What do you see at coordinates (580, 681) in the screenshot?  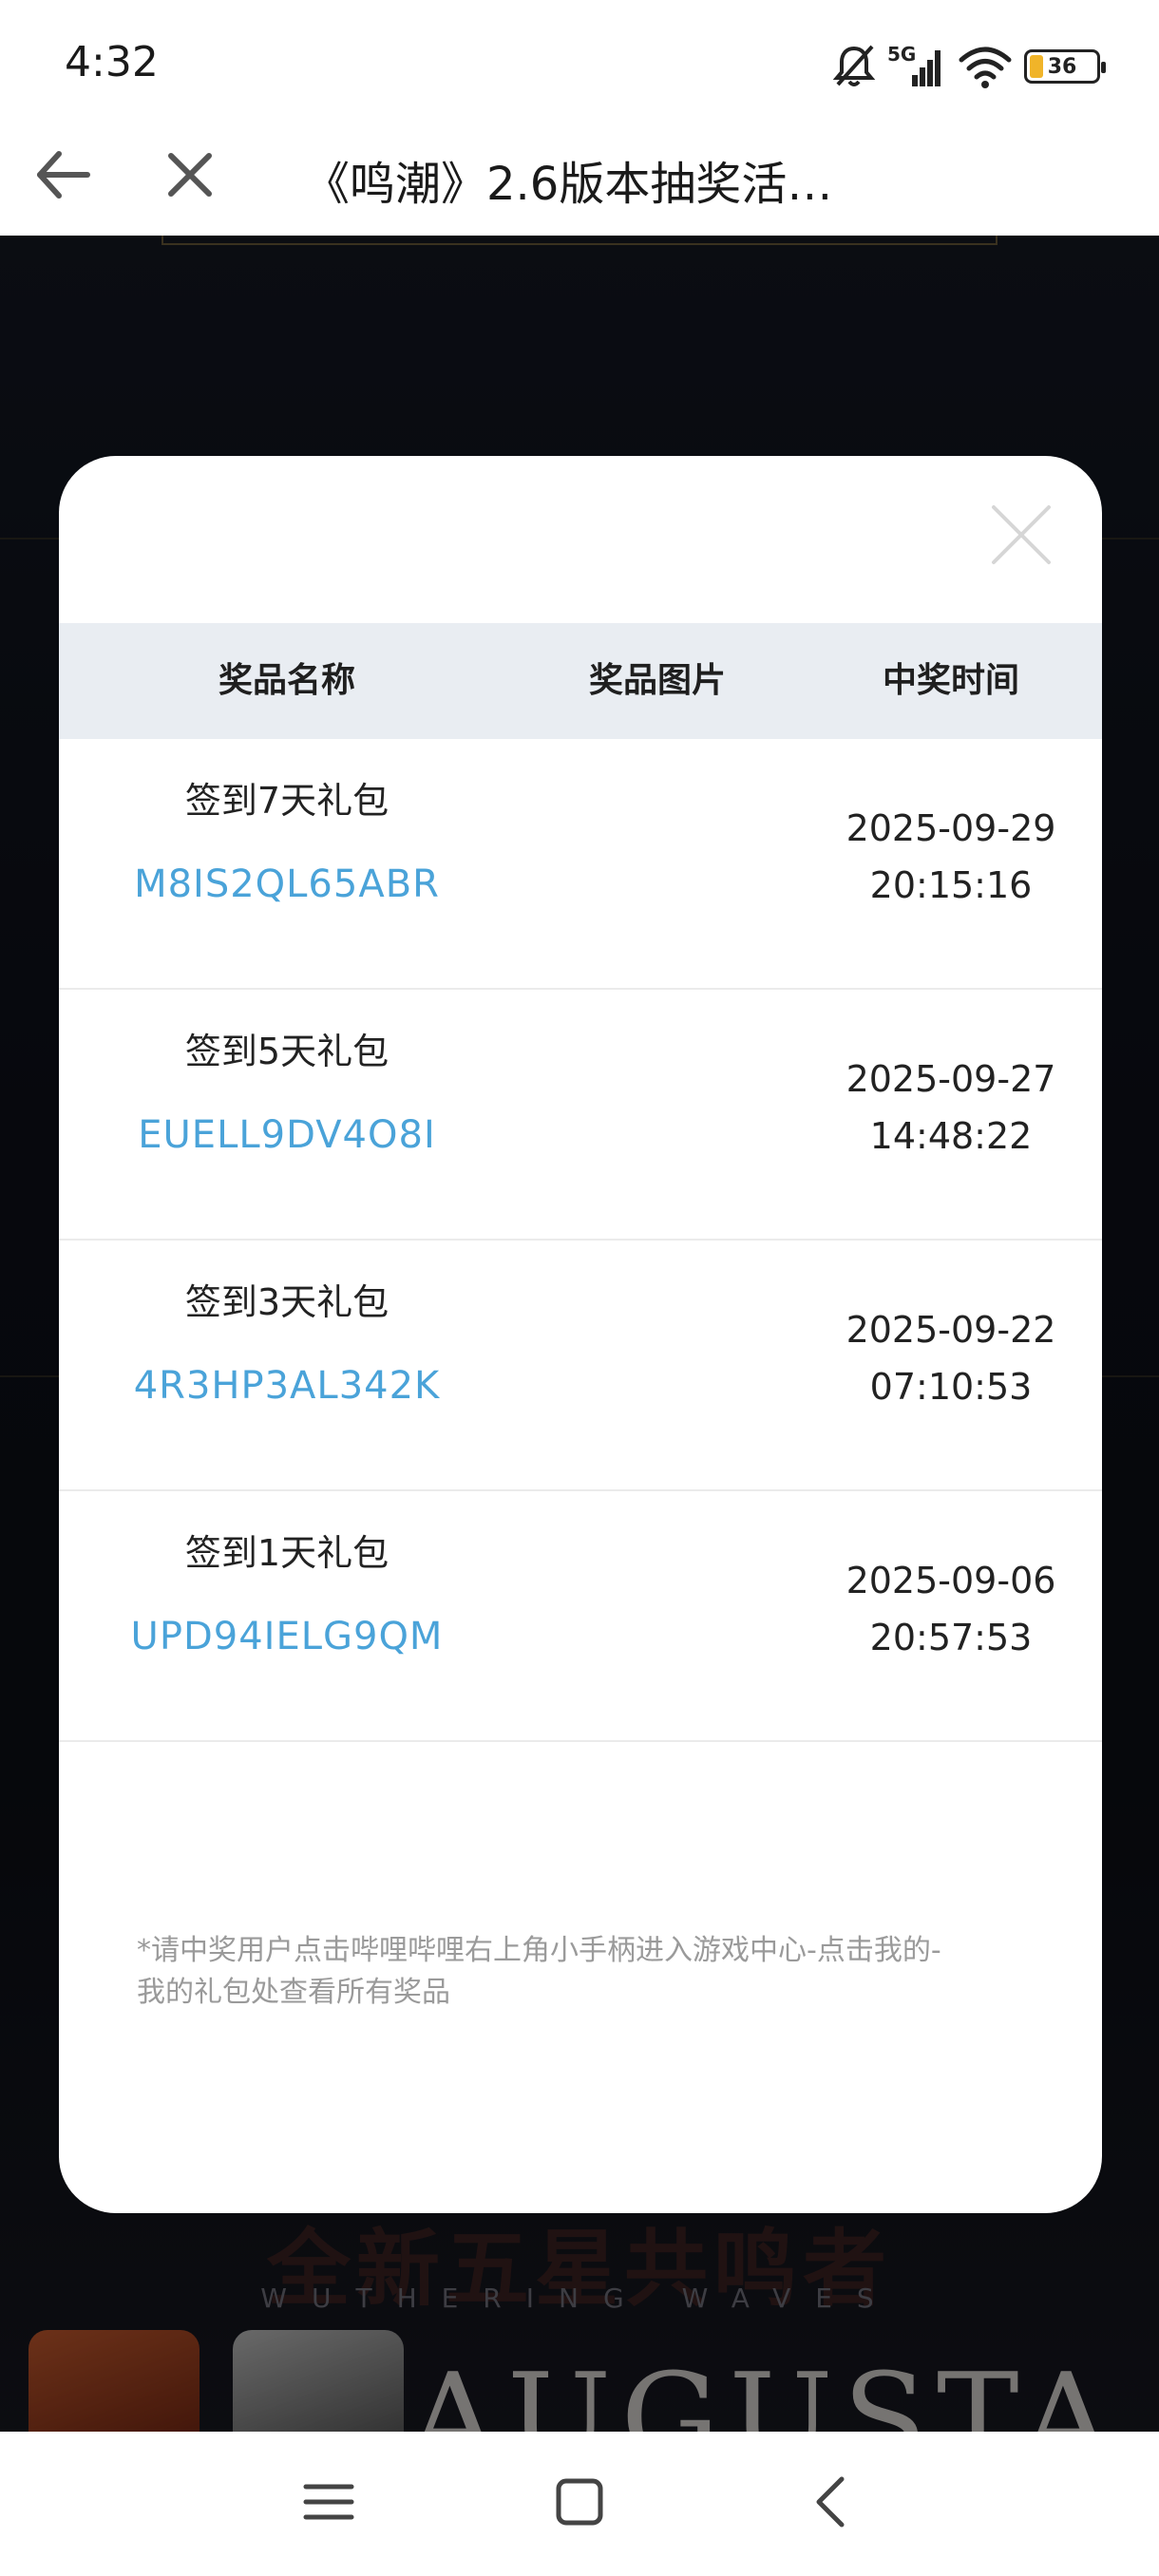 I see `table-header: 奖品名称 奖品图片 中奖时间` at bounding box center [580, 681].